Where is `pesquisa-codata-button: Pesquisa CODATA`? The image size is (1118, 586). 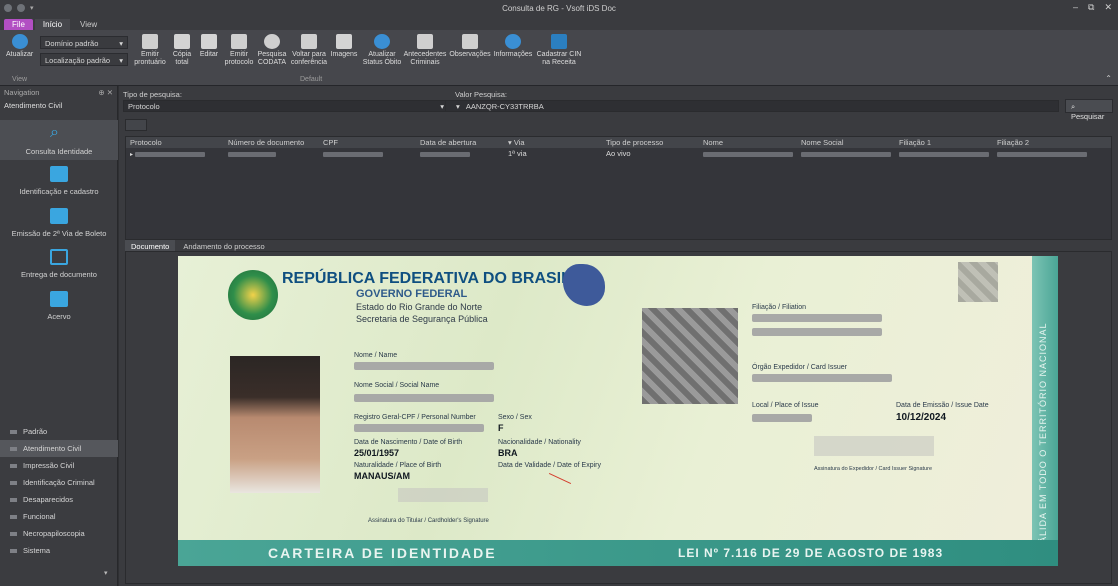 pesquisa-codata-button: Pesquisa CODATA is located at coordinates (272, 50).